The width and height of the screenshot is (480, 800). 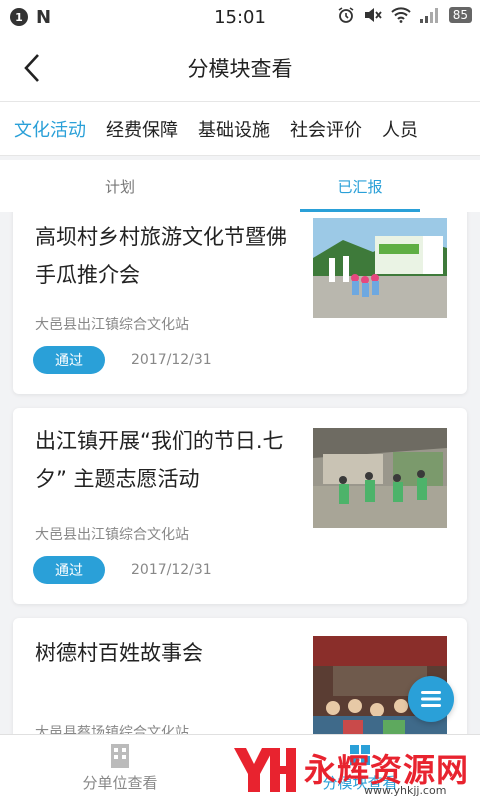 I want to click on tab-infrastructure: 基础设施, so click(x=227, y=129).